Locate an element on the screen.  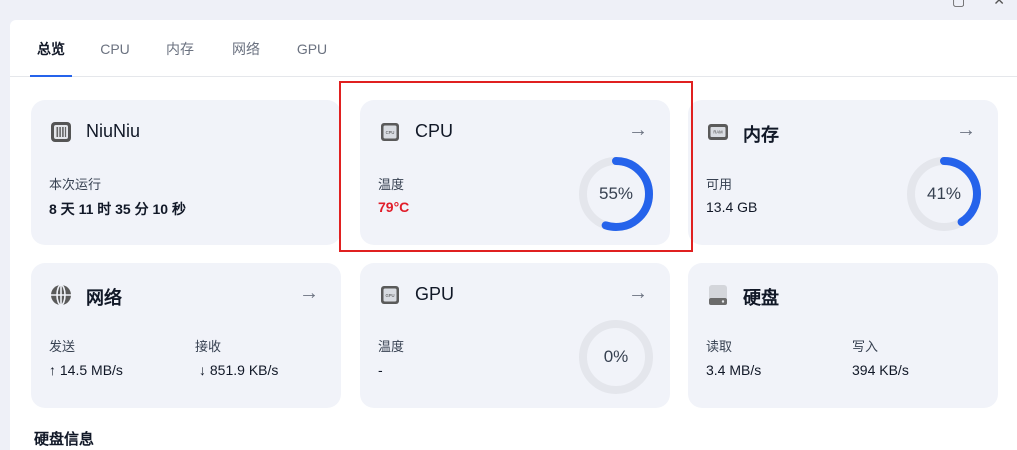
gpu-usage-percent: 0% is located at coordinates (616, 356).